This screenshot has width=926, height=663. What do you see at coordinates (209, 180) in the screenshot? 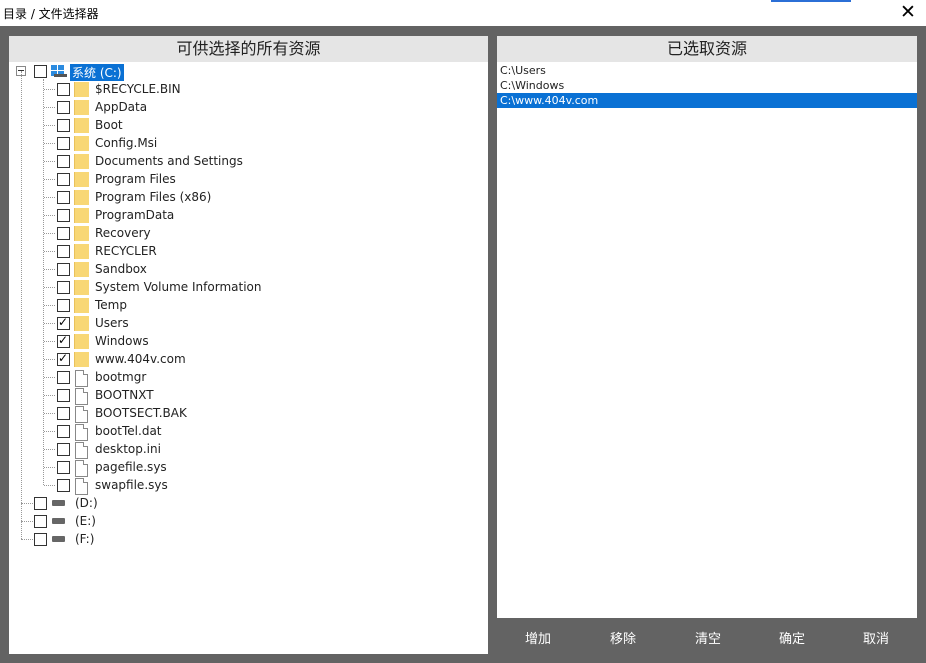
I see `tree-item: Program Files` at bounding box center [209, 180].